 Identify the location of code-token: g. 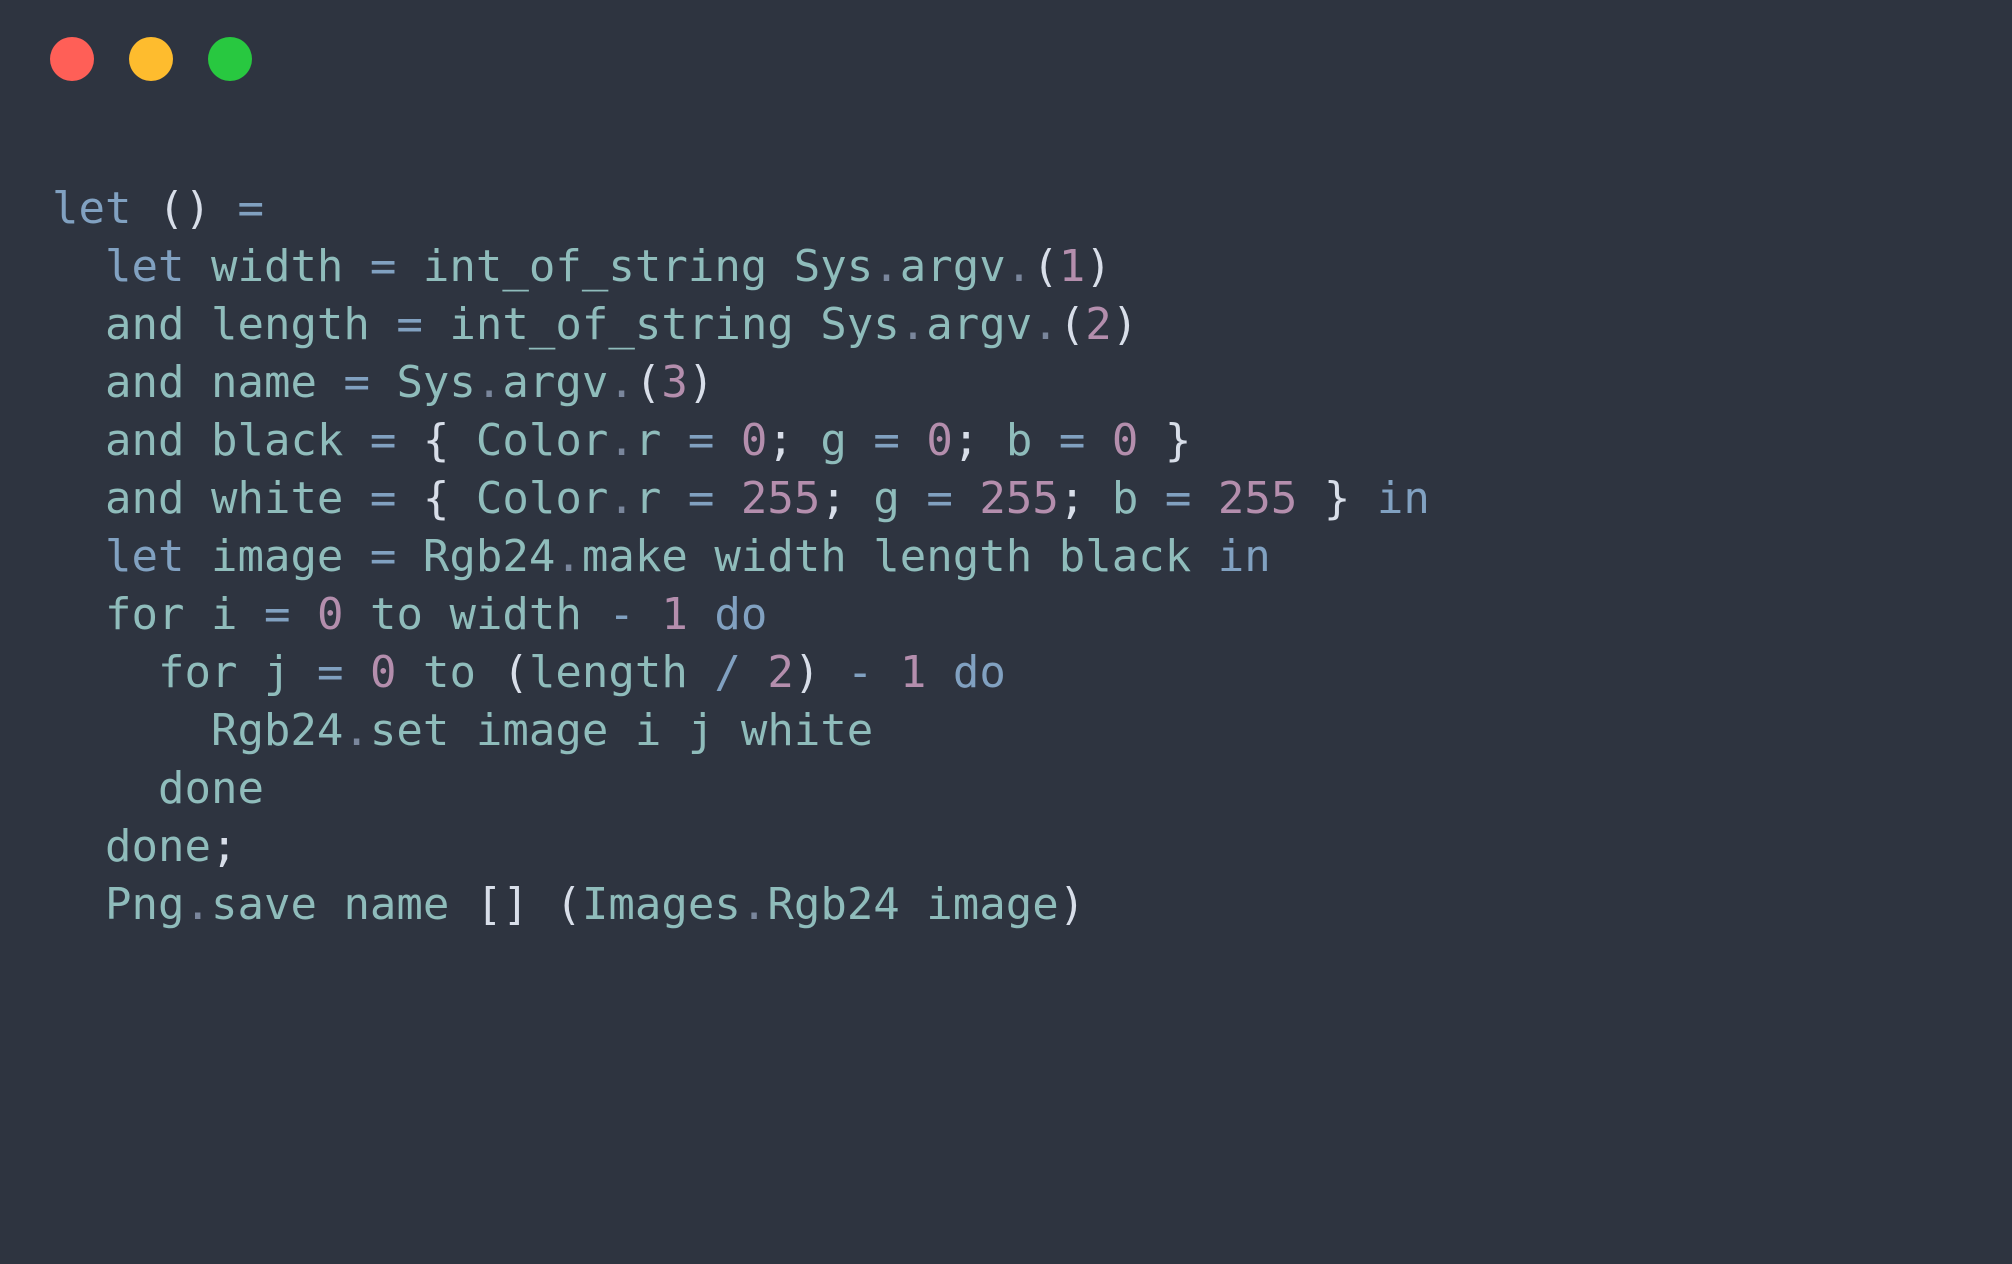
(886, 498).